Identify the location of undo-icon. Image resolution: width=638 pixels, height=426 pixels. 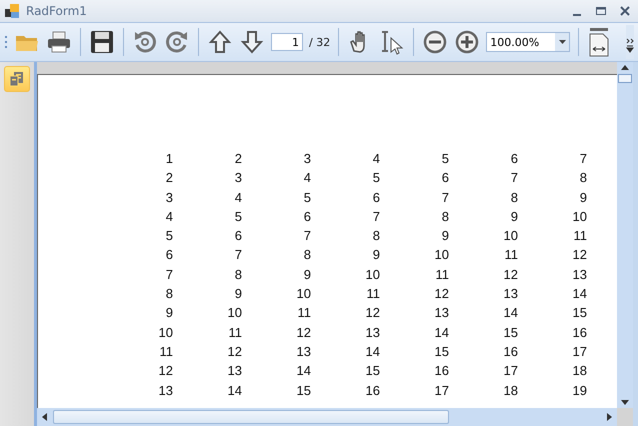
(145, 42).